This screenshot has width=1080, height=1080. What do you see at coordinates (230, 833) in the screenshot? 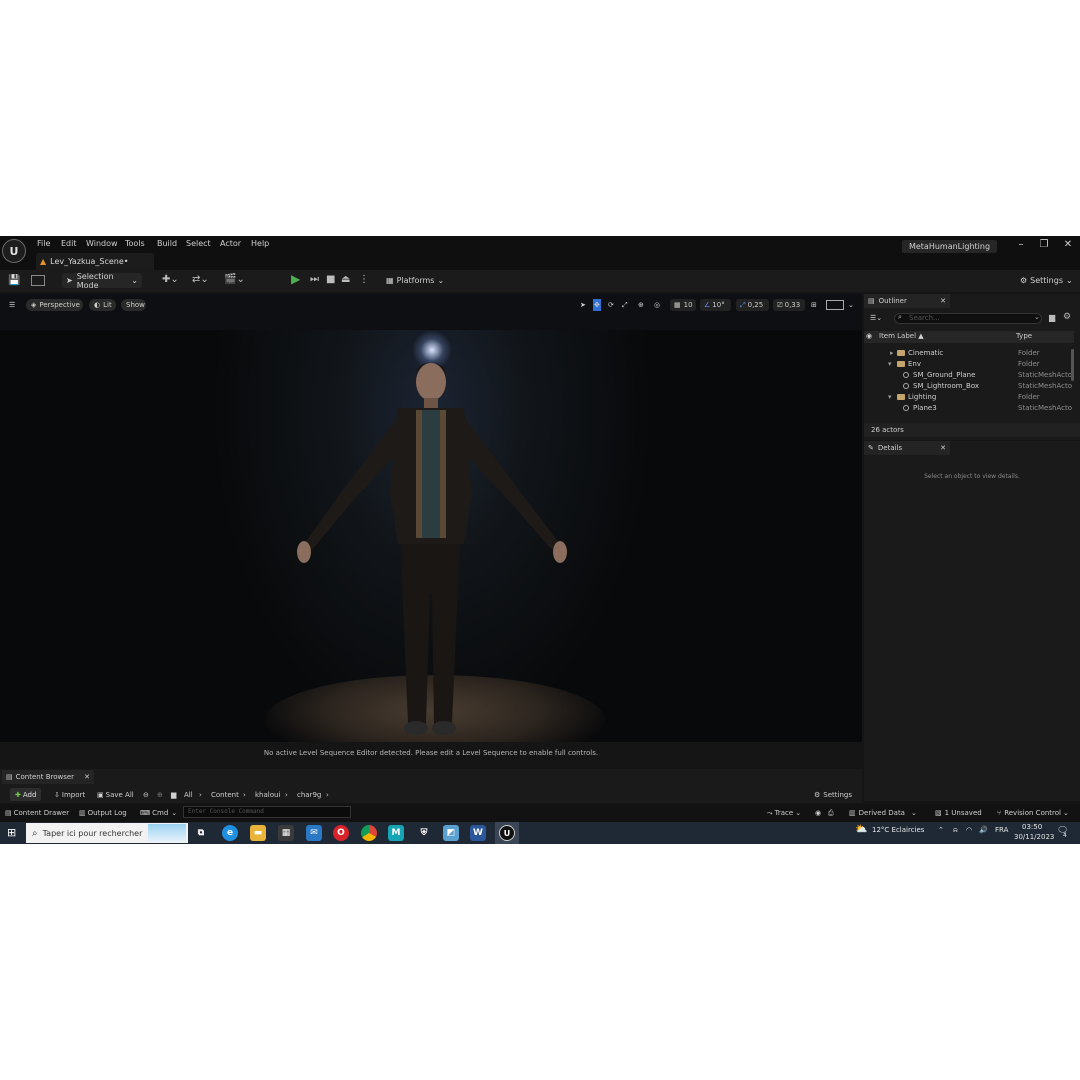
I see `edge-icon: e` at bounding box center [230, 833].